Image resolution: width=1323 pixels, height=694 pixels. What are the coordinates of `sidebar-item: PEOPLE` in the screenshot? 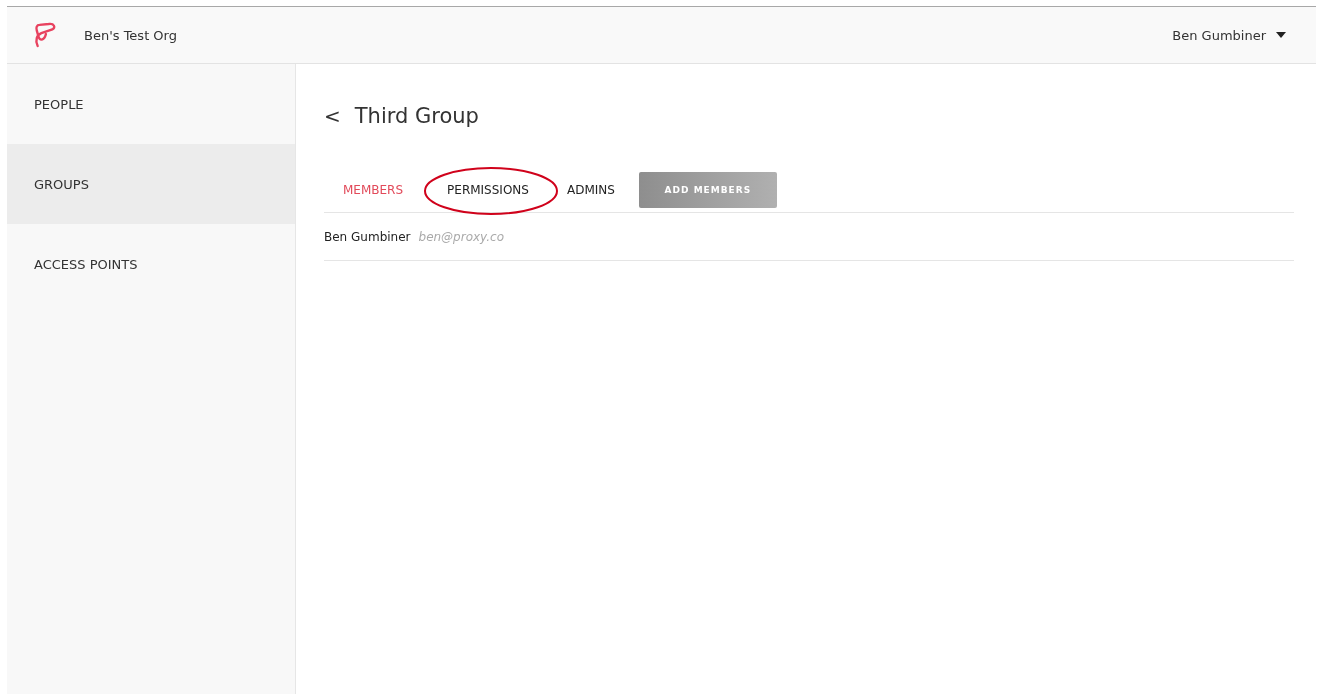 It's located at (151, 104).